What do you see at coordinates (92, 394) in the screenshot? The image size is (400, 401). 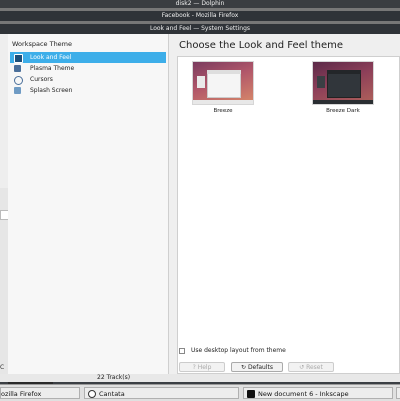 I see `cantata-icon` at bounding box center [92, 394].